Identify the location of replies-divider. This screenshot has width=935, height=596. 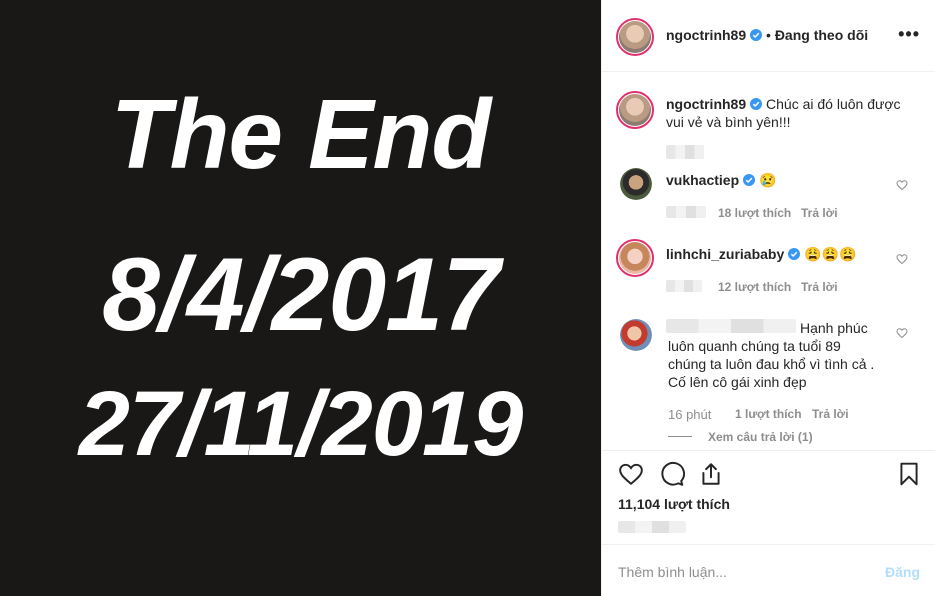
(680, 436).